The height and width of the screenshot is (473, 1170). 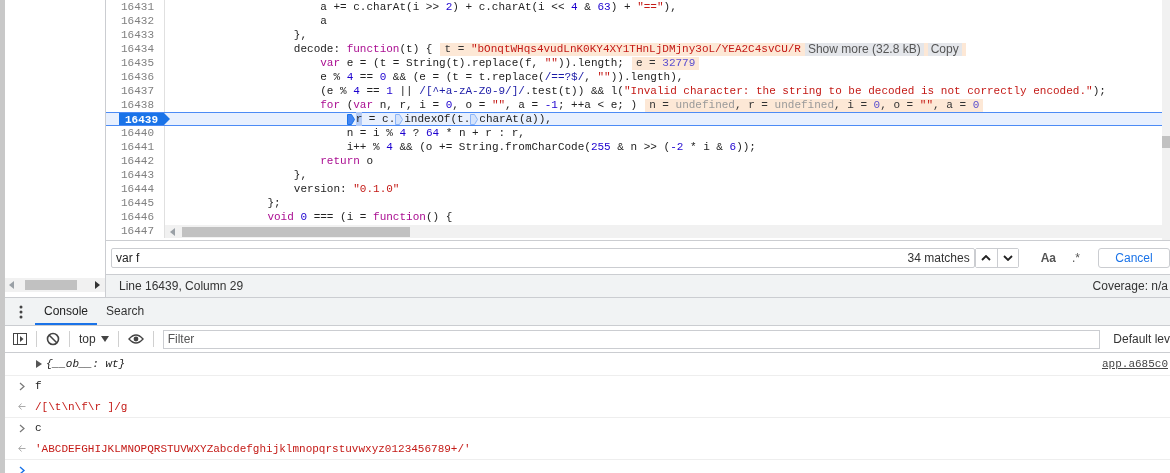 I want to click on line-number: 16435, so click(x=142, y=63).